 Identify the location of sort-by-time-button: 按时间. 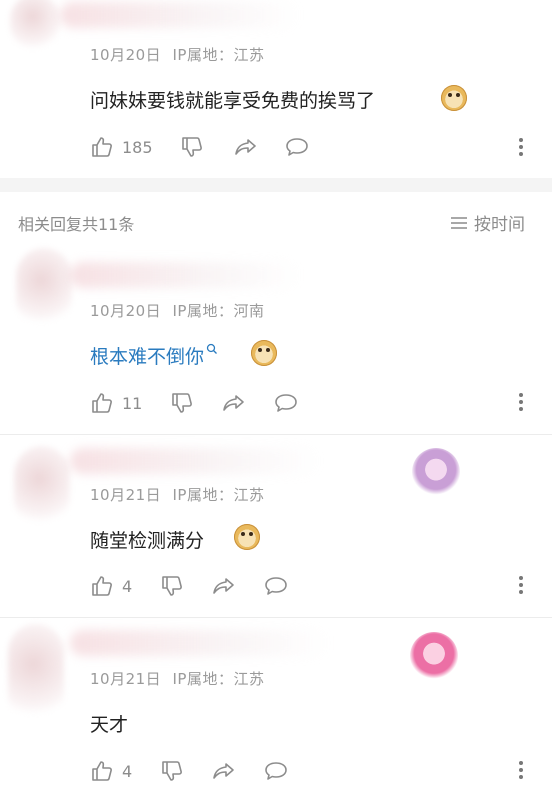
(487, 222).